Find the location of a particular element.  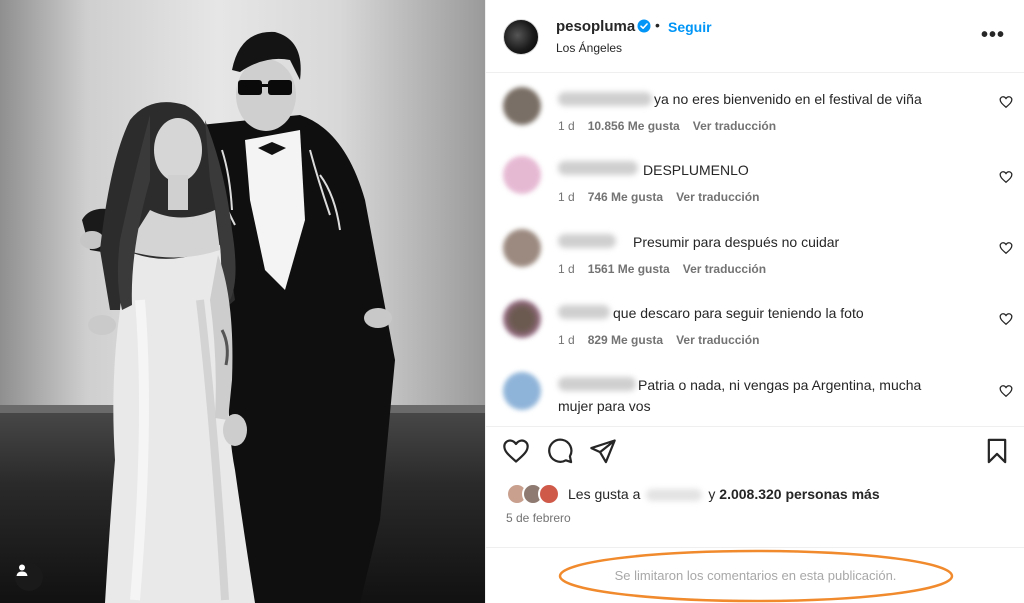

comment-meta: 1 d 1561 Me gusta Ver traducción is located at coordinates (668, 269).